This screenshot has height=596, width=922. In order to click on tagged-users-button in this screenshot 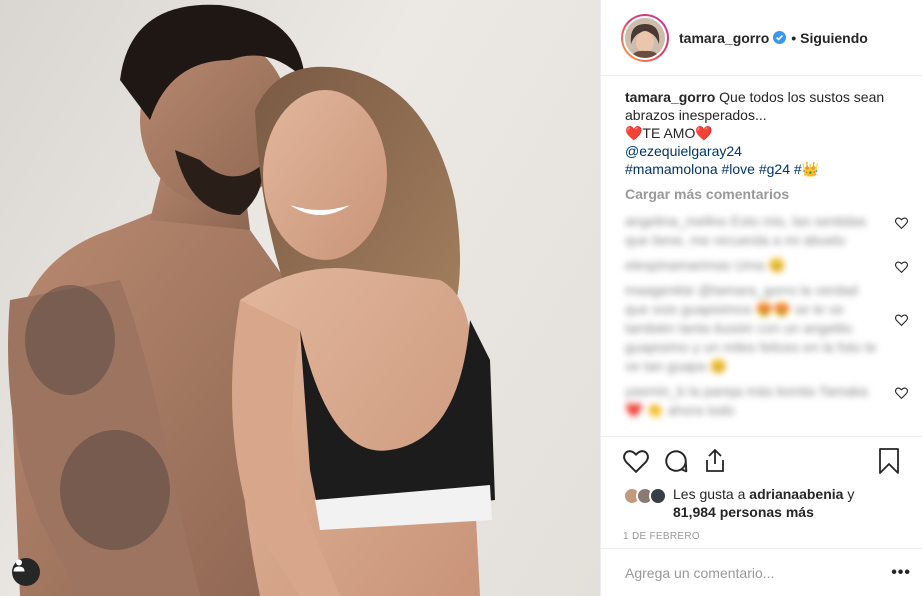, I will do `click(26, 572)`.